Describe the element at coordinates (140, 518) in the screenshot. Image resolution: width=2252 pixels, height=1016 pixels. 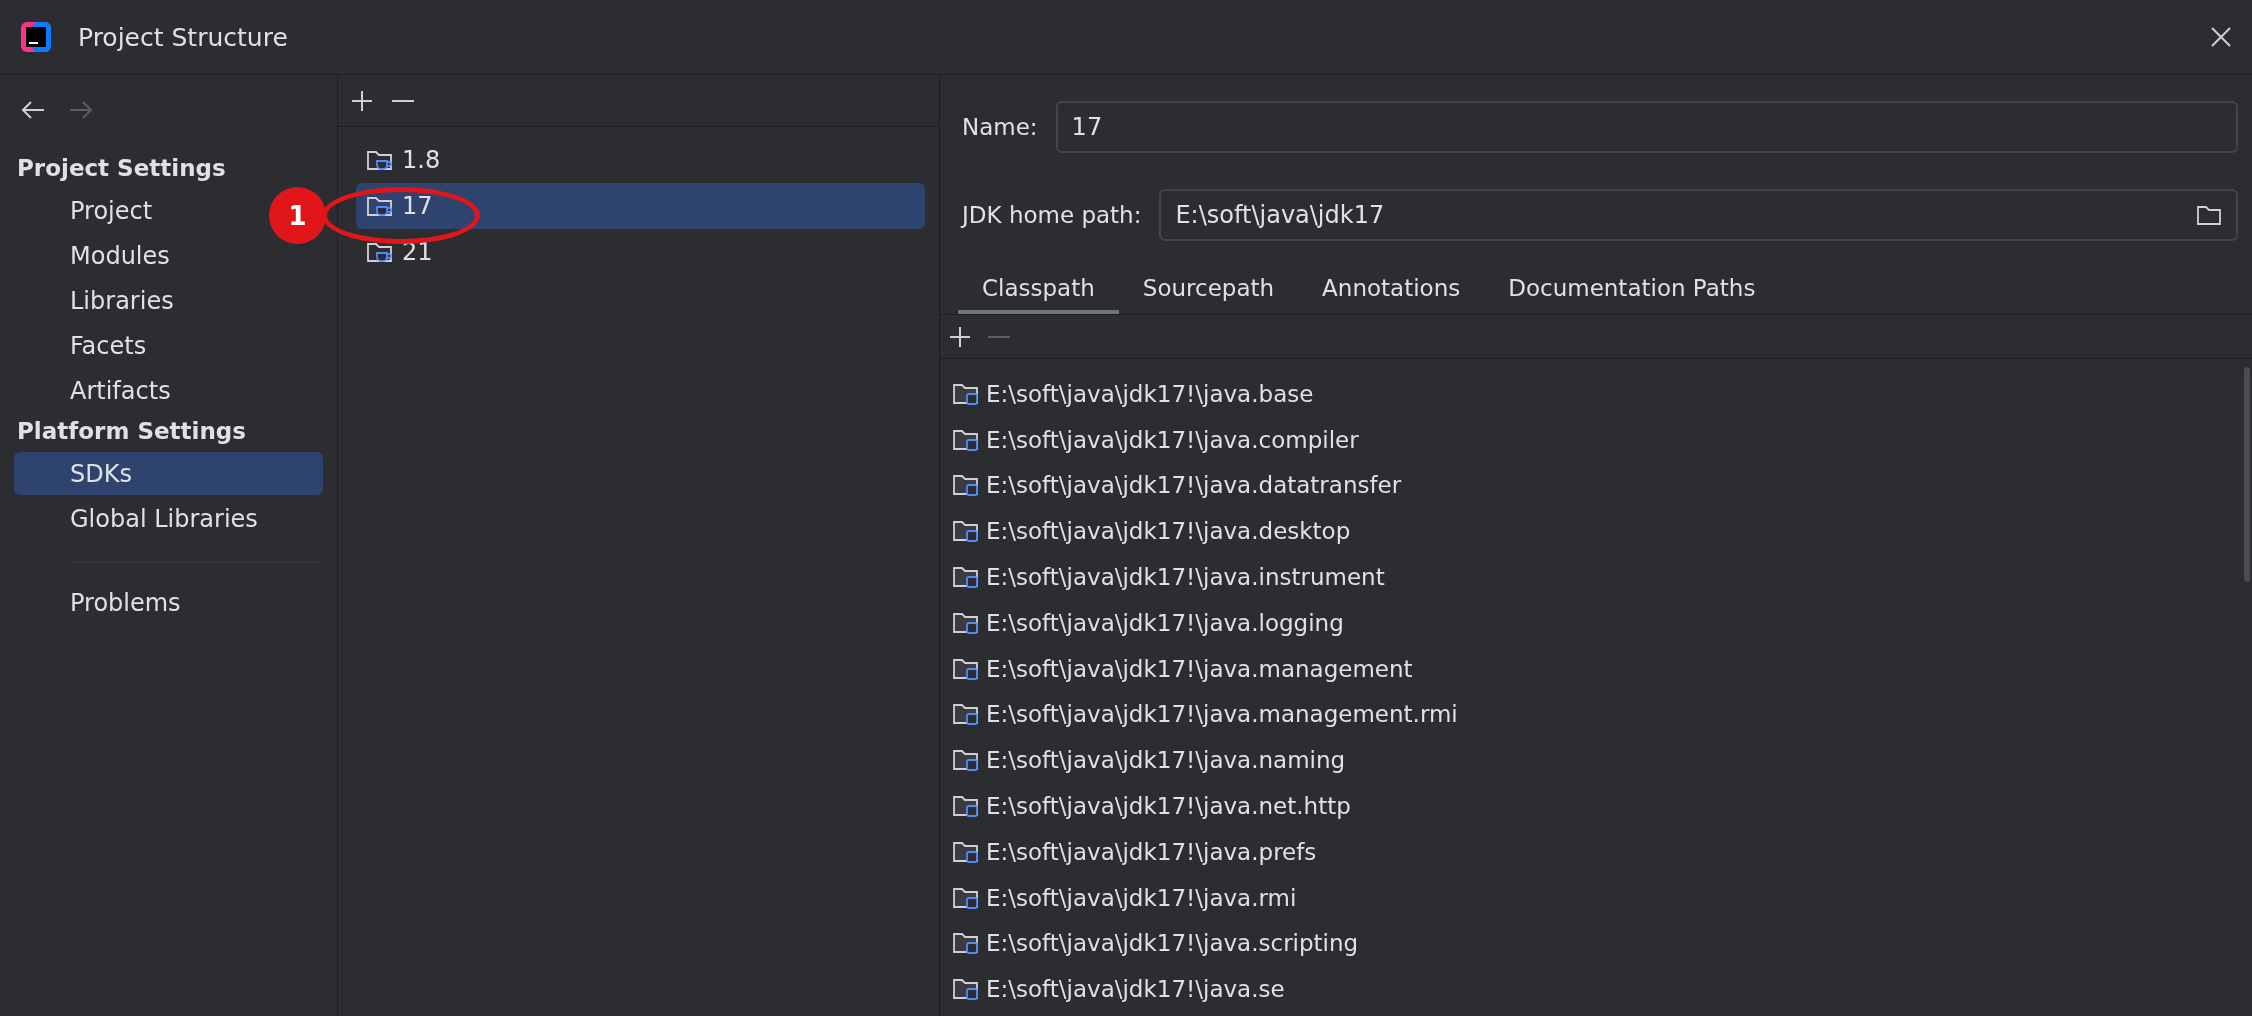
I see `sidebar-item: Global Libraries` at that location.